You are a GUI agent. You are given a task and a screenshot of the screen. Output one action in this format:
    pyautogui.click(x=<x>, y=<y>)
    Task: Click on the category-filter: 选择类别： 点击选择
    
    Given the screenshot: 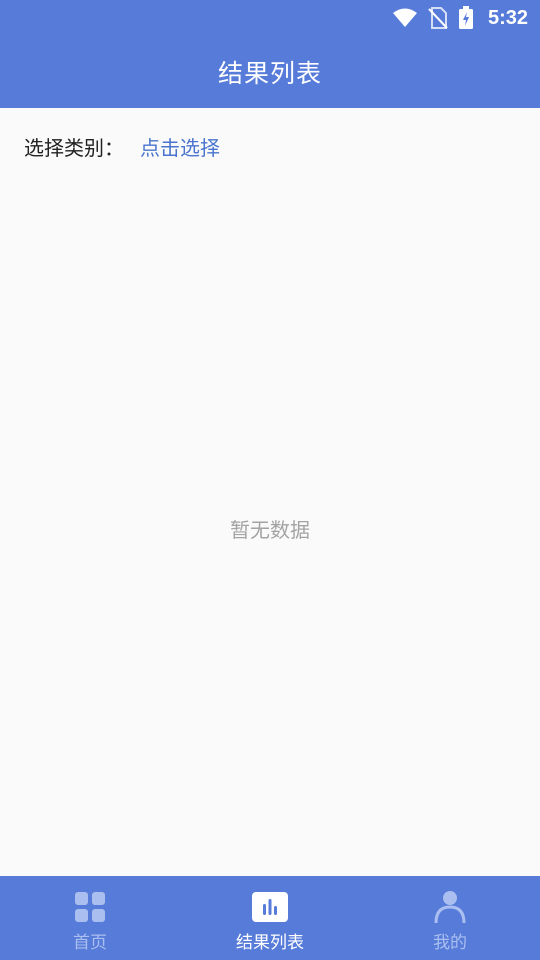 What is the action you would take?
    pyautogui.click(x=122, y=146)
    